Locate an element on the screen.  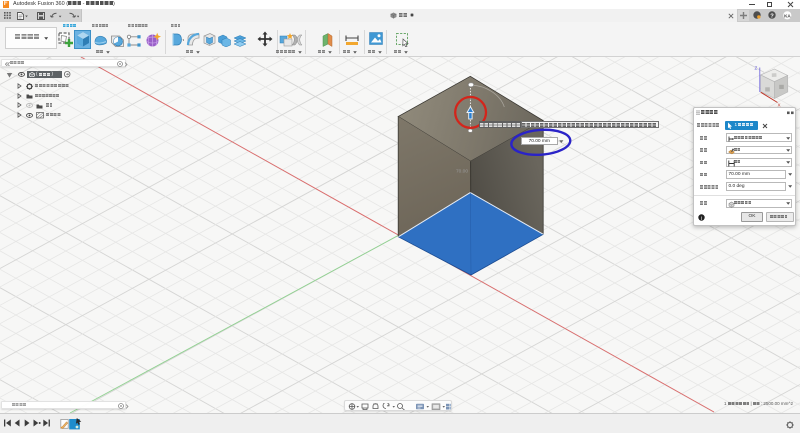
svg-text: i is located at coordinates (700, 217).